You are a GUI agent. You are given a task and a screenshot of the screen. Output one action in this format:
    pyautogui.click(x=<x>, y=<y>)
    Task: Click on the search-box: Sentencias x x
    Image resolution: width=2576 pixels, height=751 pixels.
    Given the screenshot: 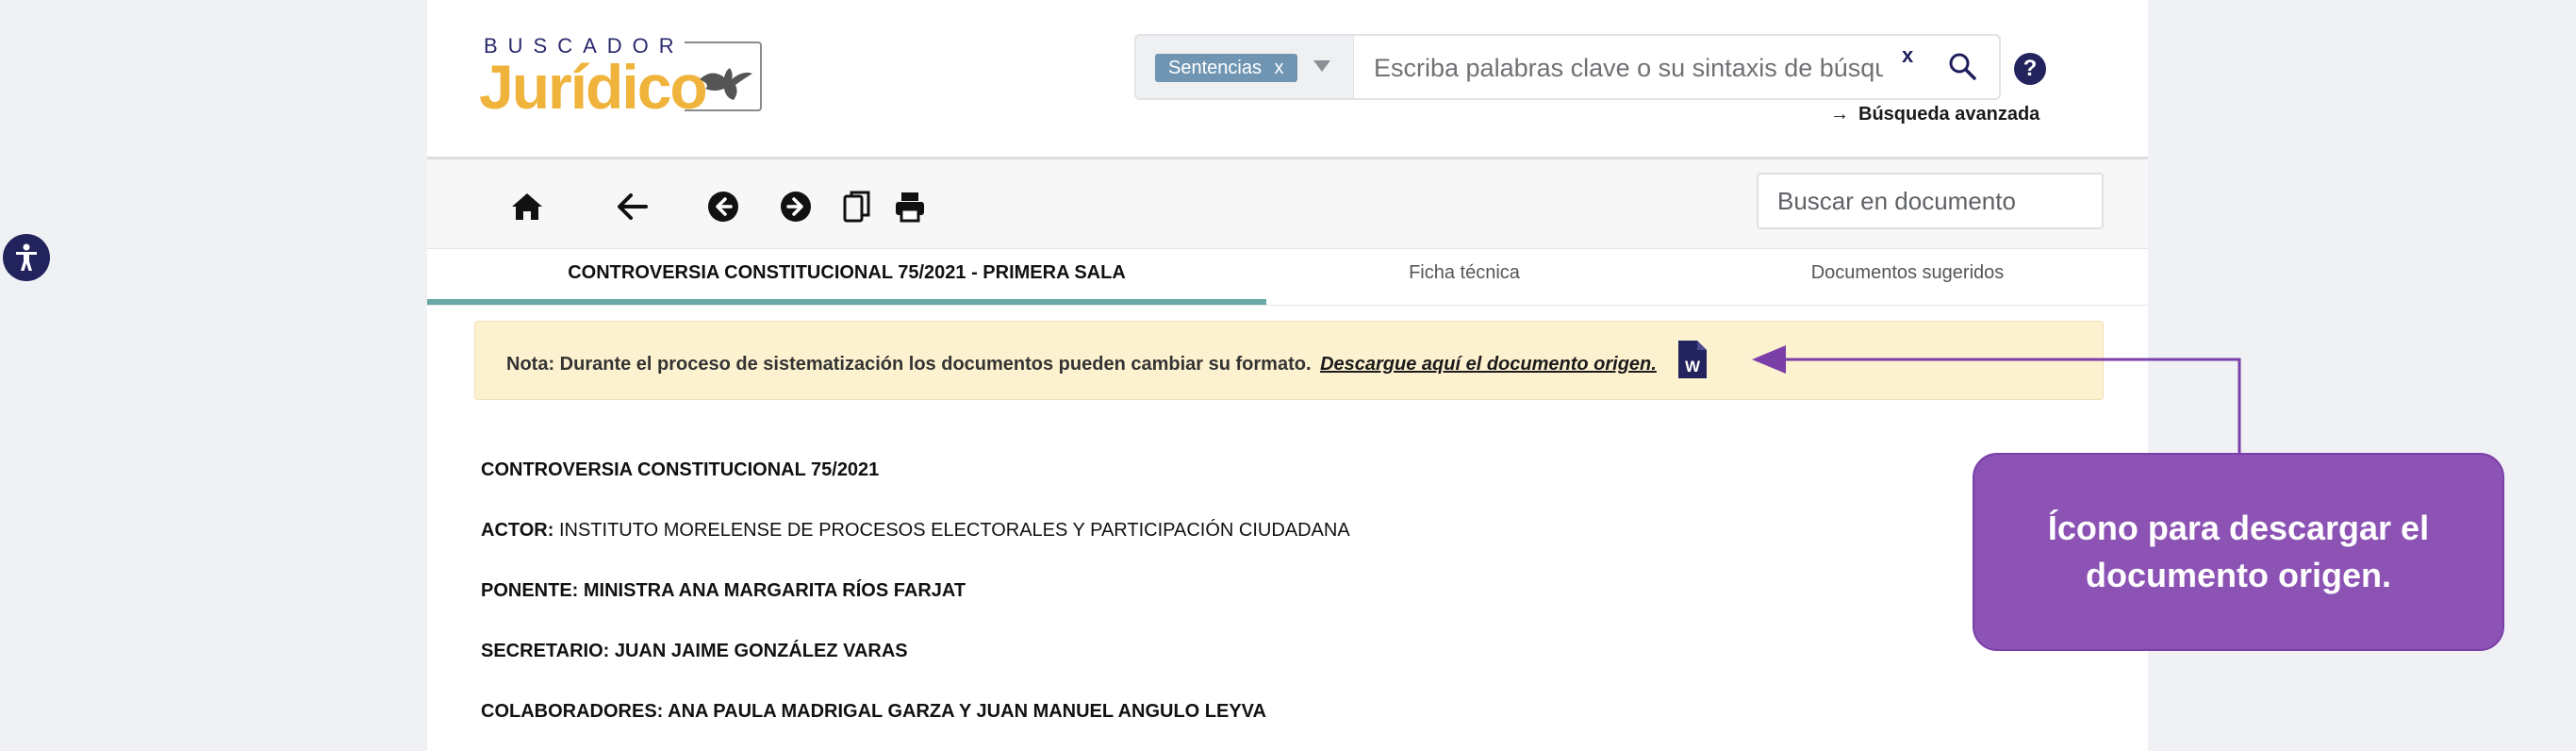 What is the action you would take?
    pyautogui.click(x=1567, y=67)
    